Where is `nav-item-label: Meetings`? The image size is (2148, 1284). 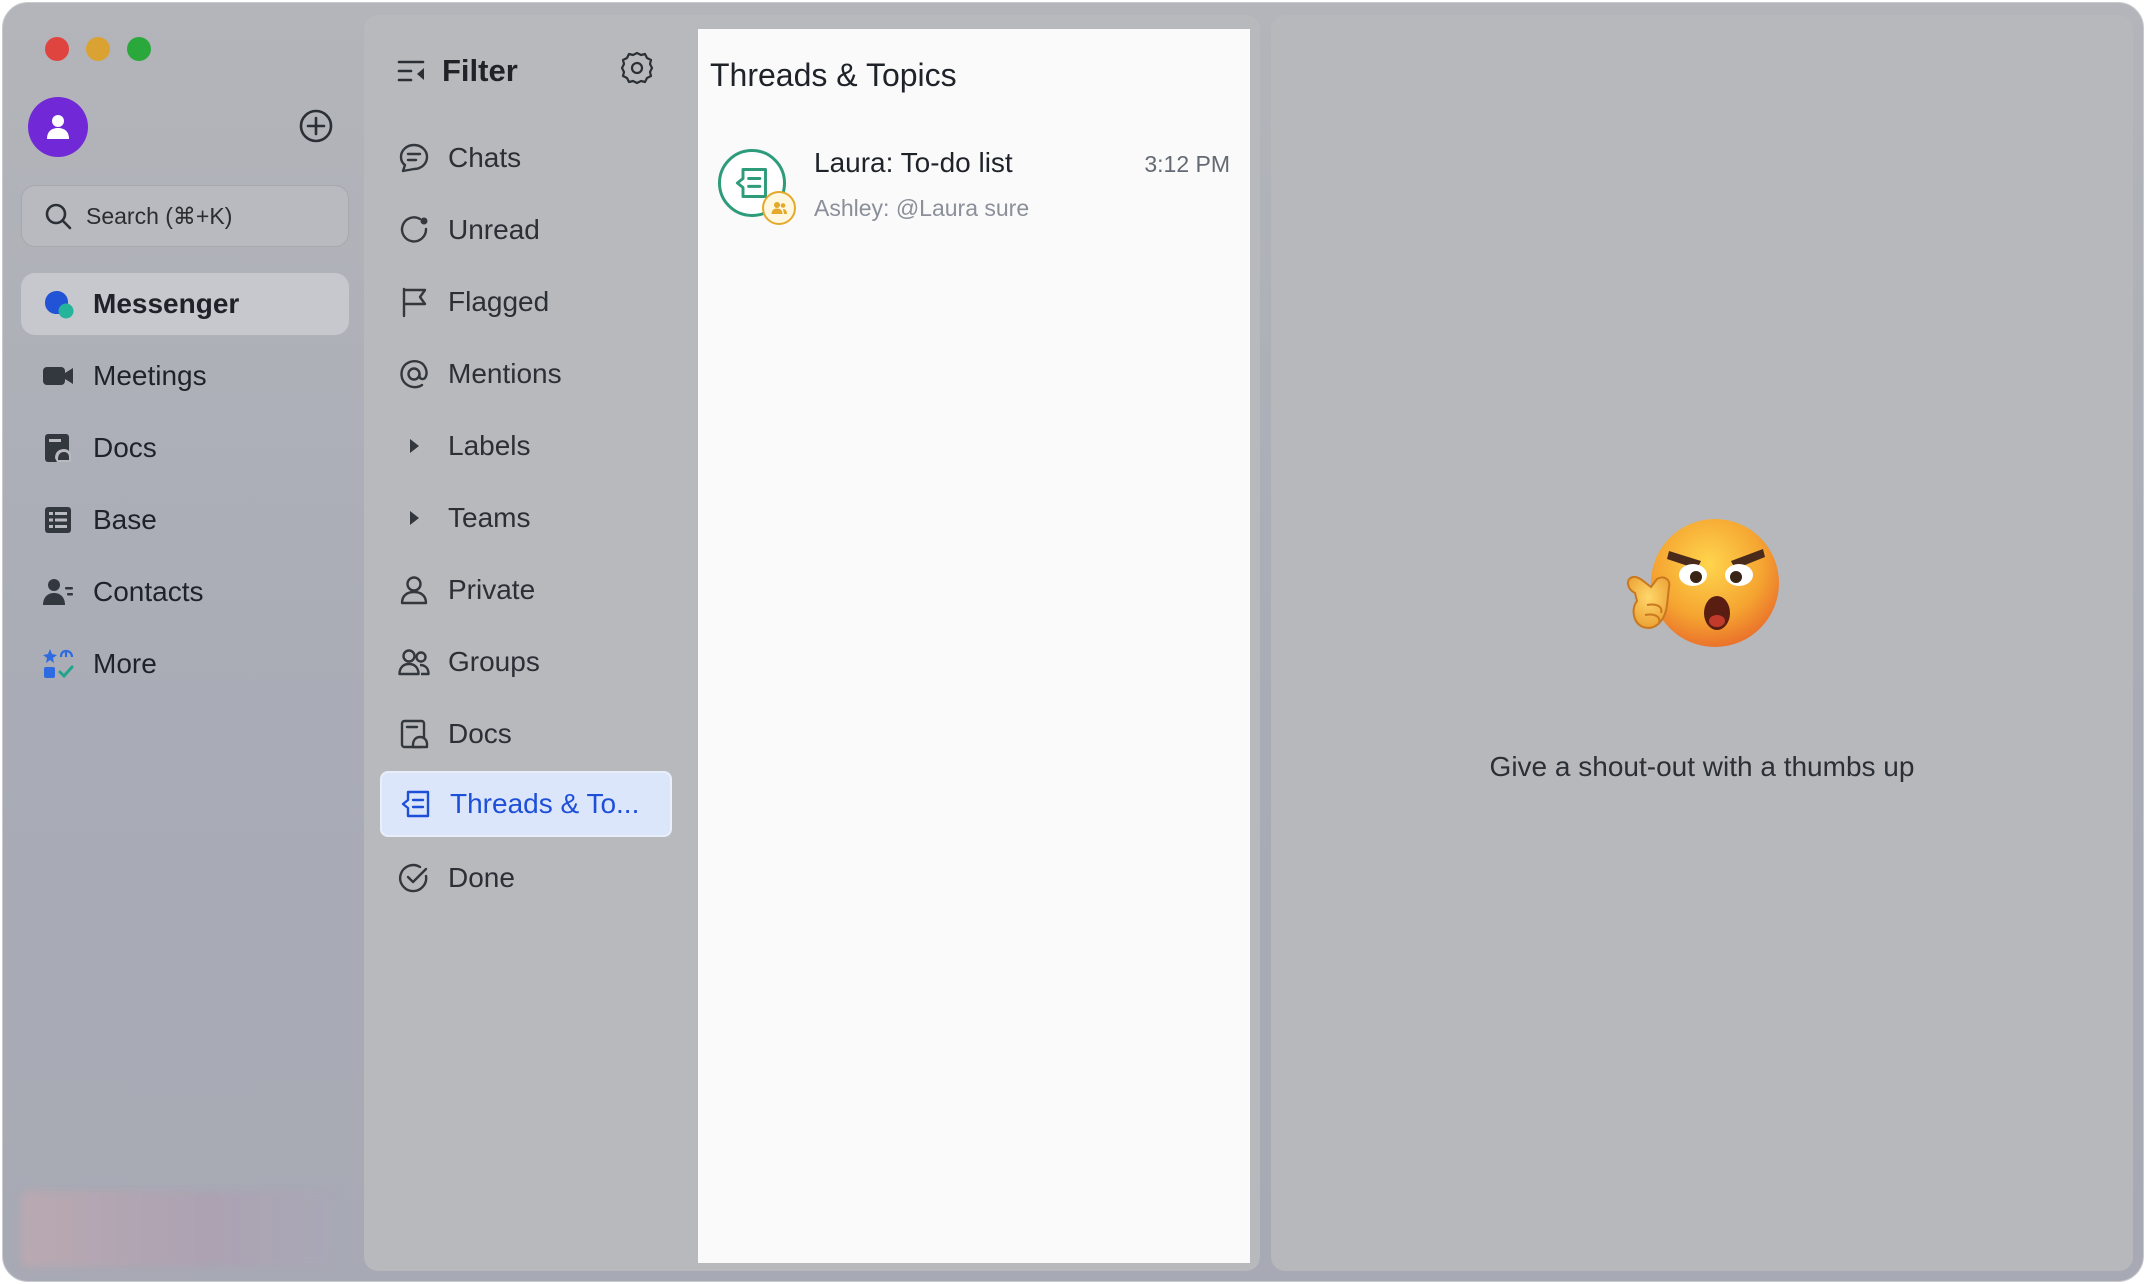
nav-item-label: Meetings is located at coordinates (150, 375).